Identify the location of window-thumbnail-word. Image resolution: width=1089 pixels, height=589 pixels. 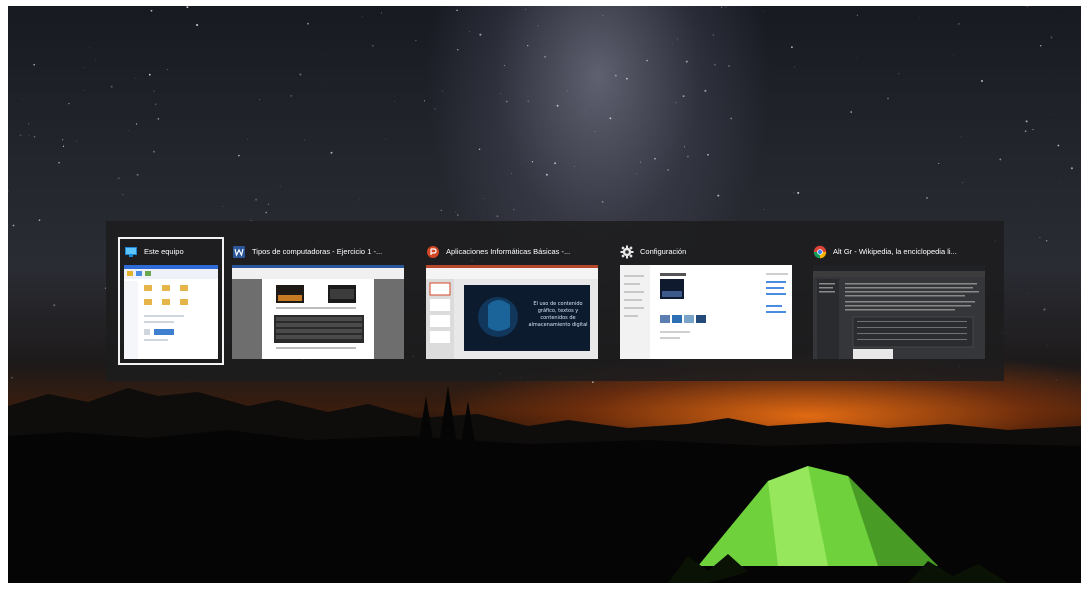
(318, 312).